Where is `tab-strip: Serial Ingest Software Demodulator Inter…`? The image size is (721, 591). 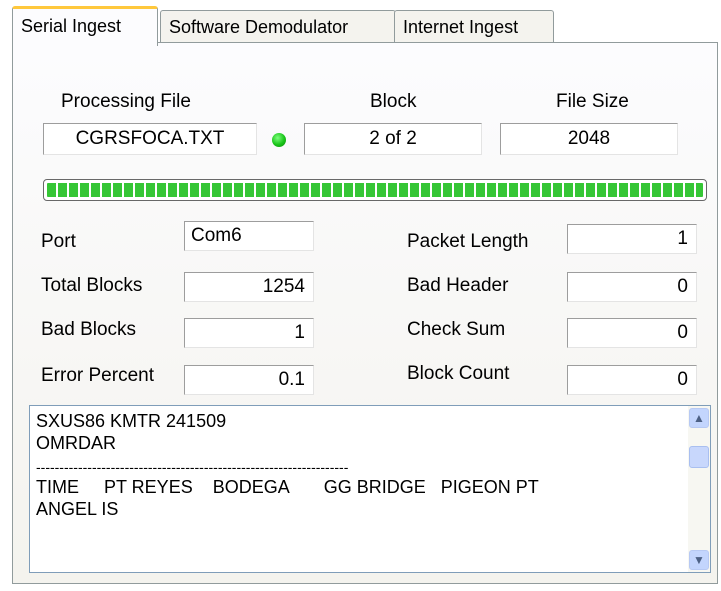
tab-strip: Serial Ingest Software Demodulator Inter… is located at coordinates (366, 26).